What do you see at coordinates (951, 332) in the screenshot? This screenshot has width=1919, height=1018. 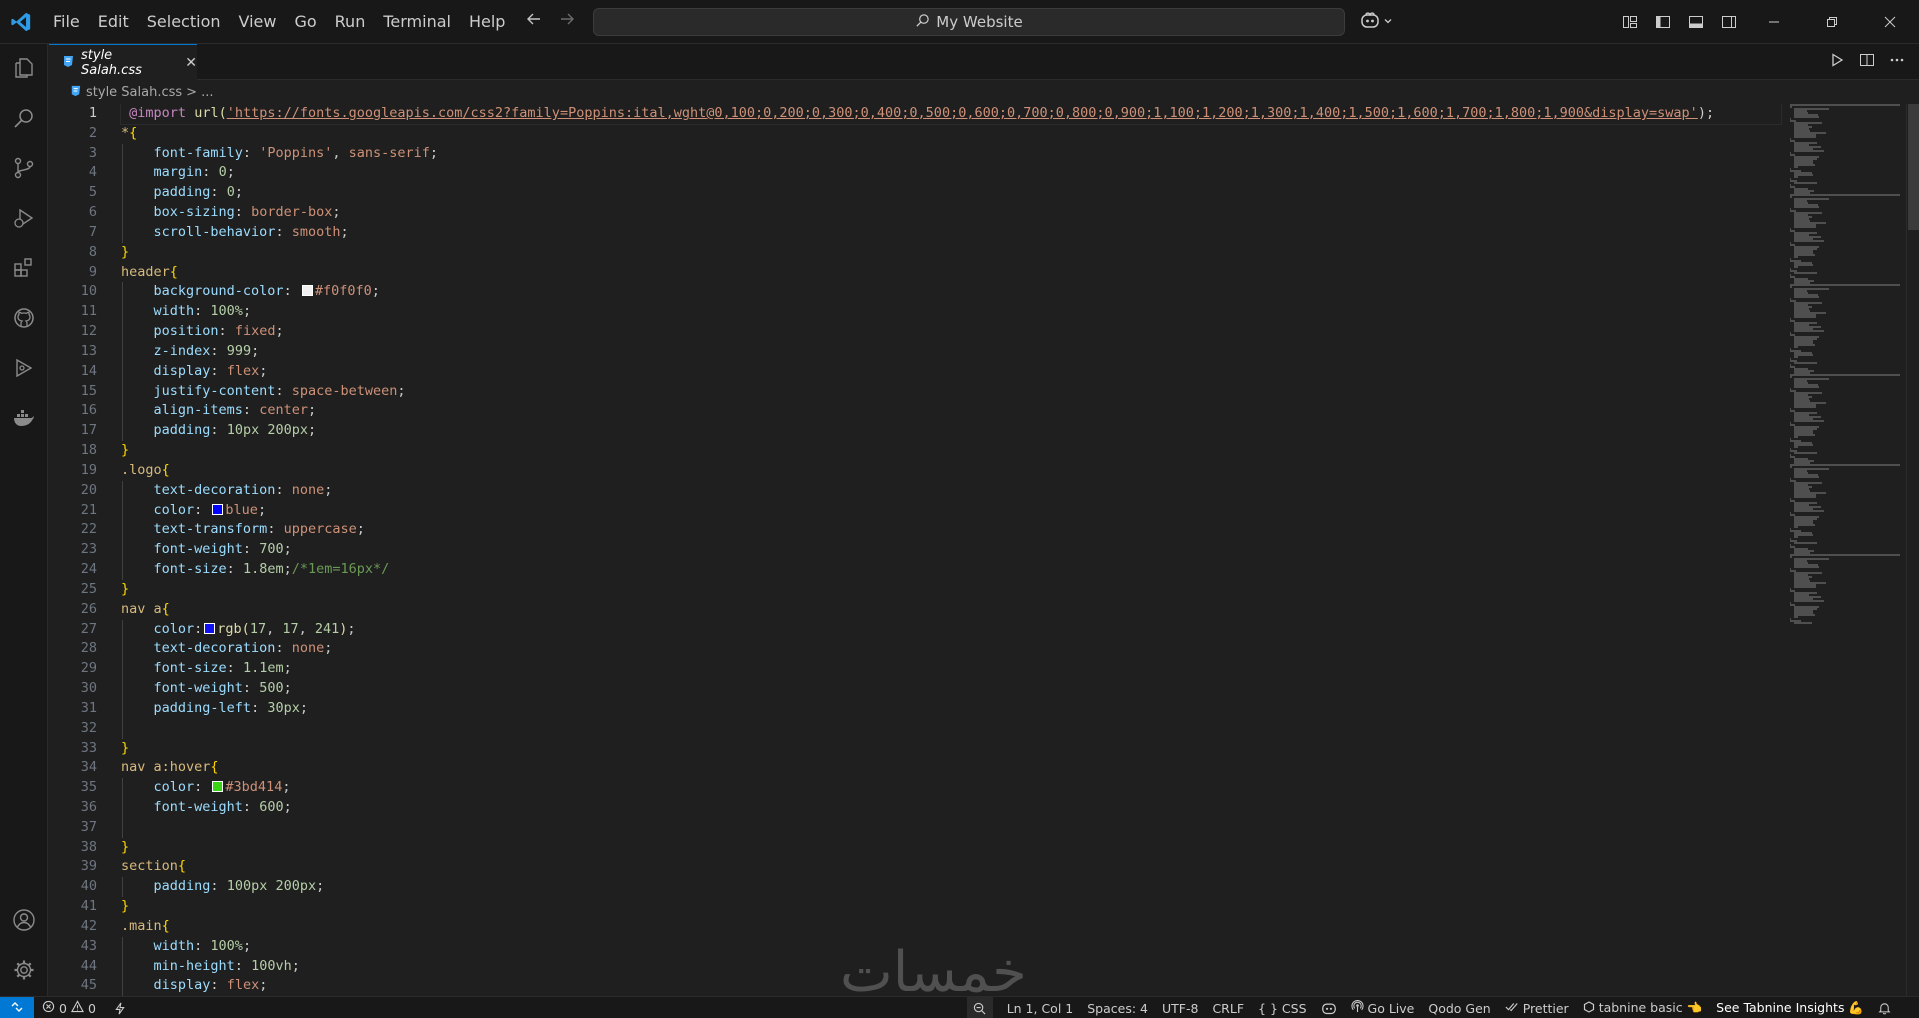 I see `code-line: position: fixed;` at bounding box center [951, 332].